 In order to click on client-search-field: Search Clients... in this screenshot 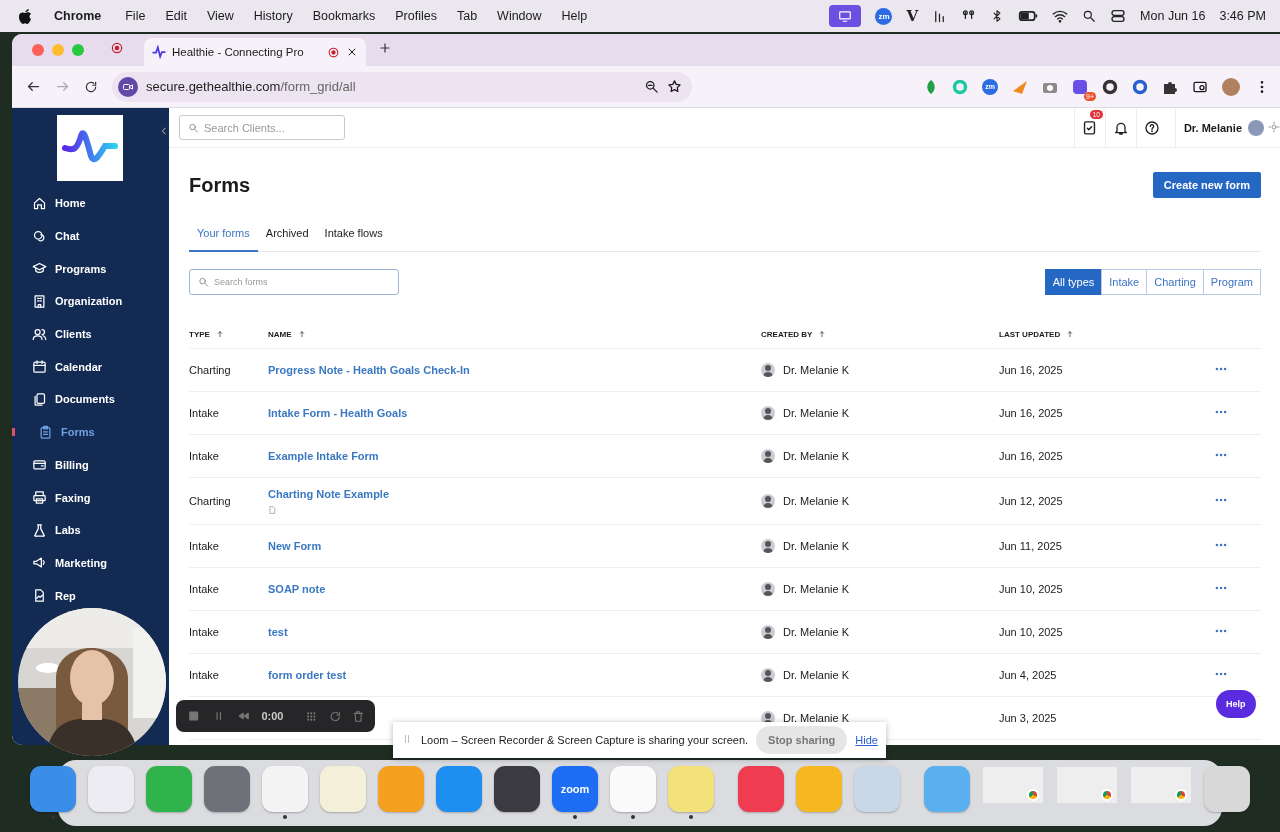, I will do `click(262, 127)`.